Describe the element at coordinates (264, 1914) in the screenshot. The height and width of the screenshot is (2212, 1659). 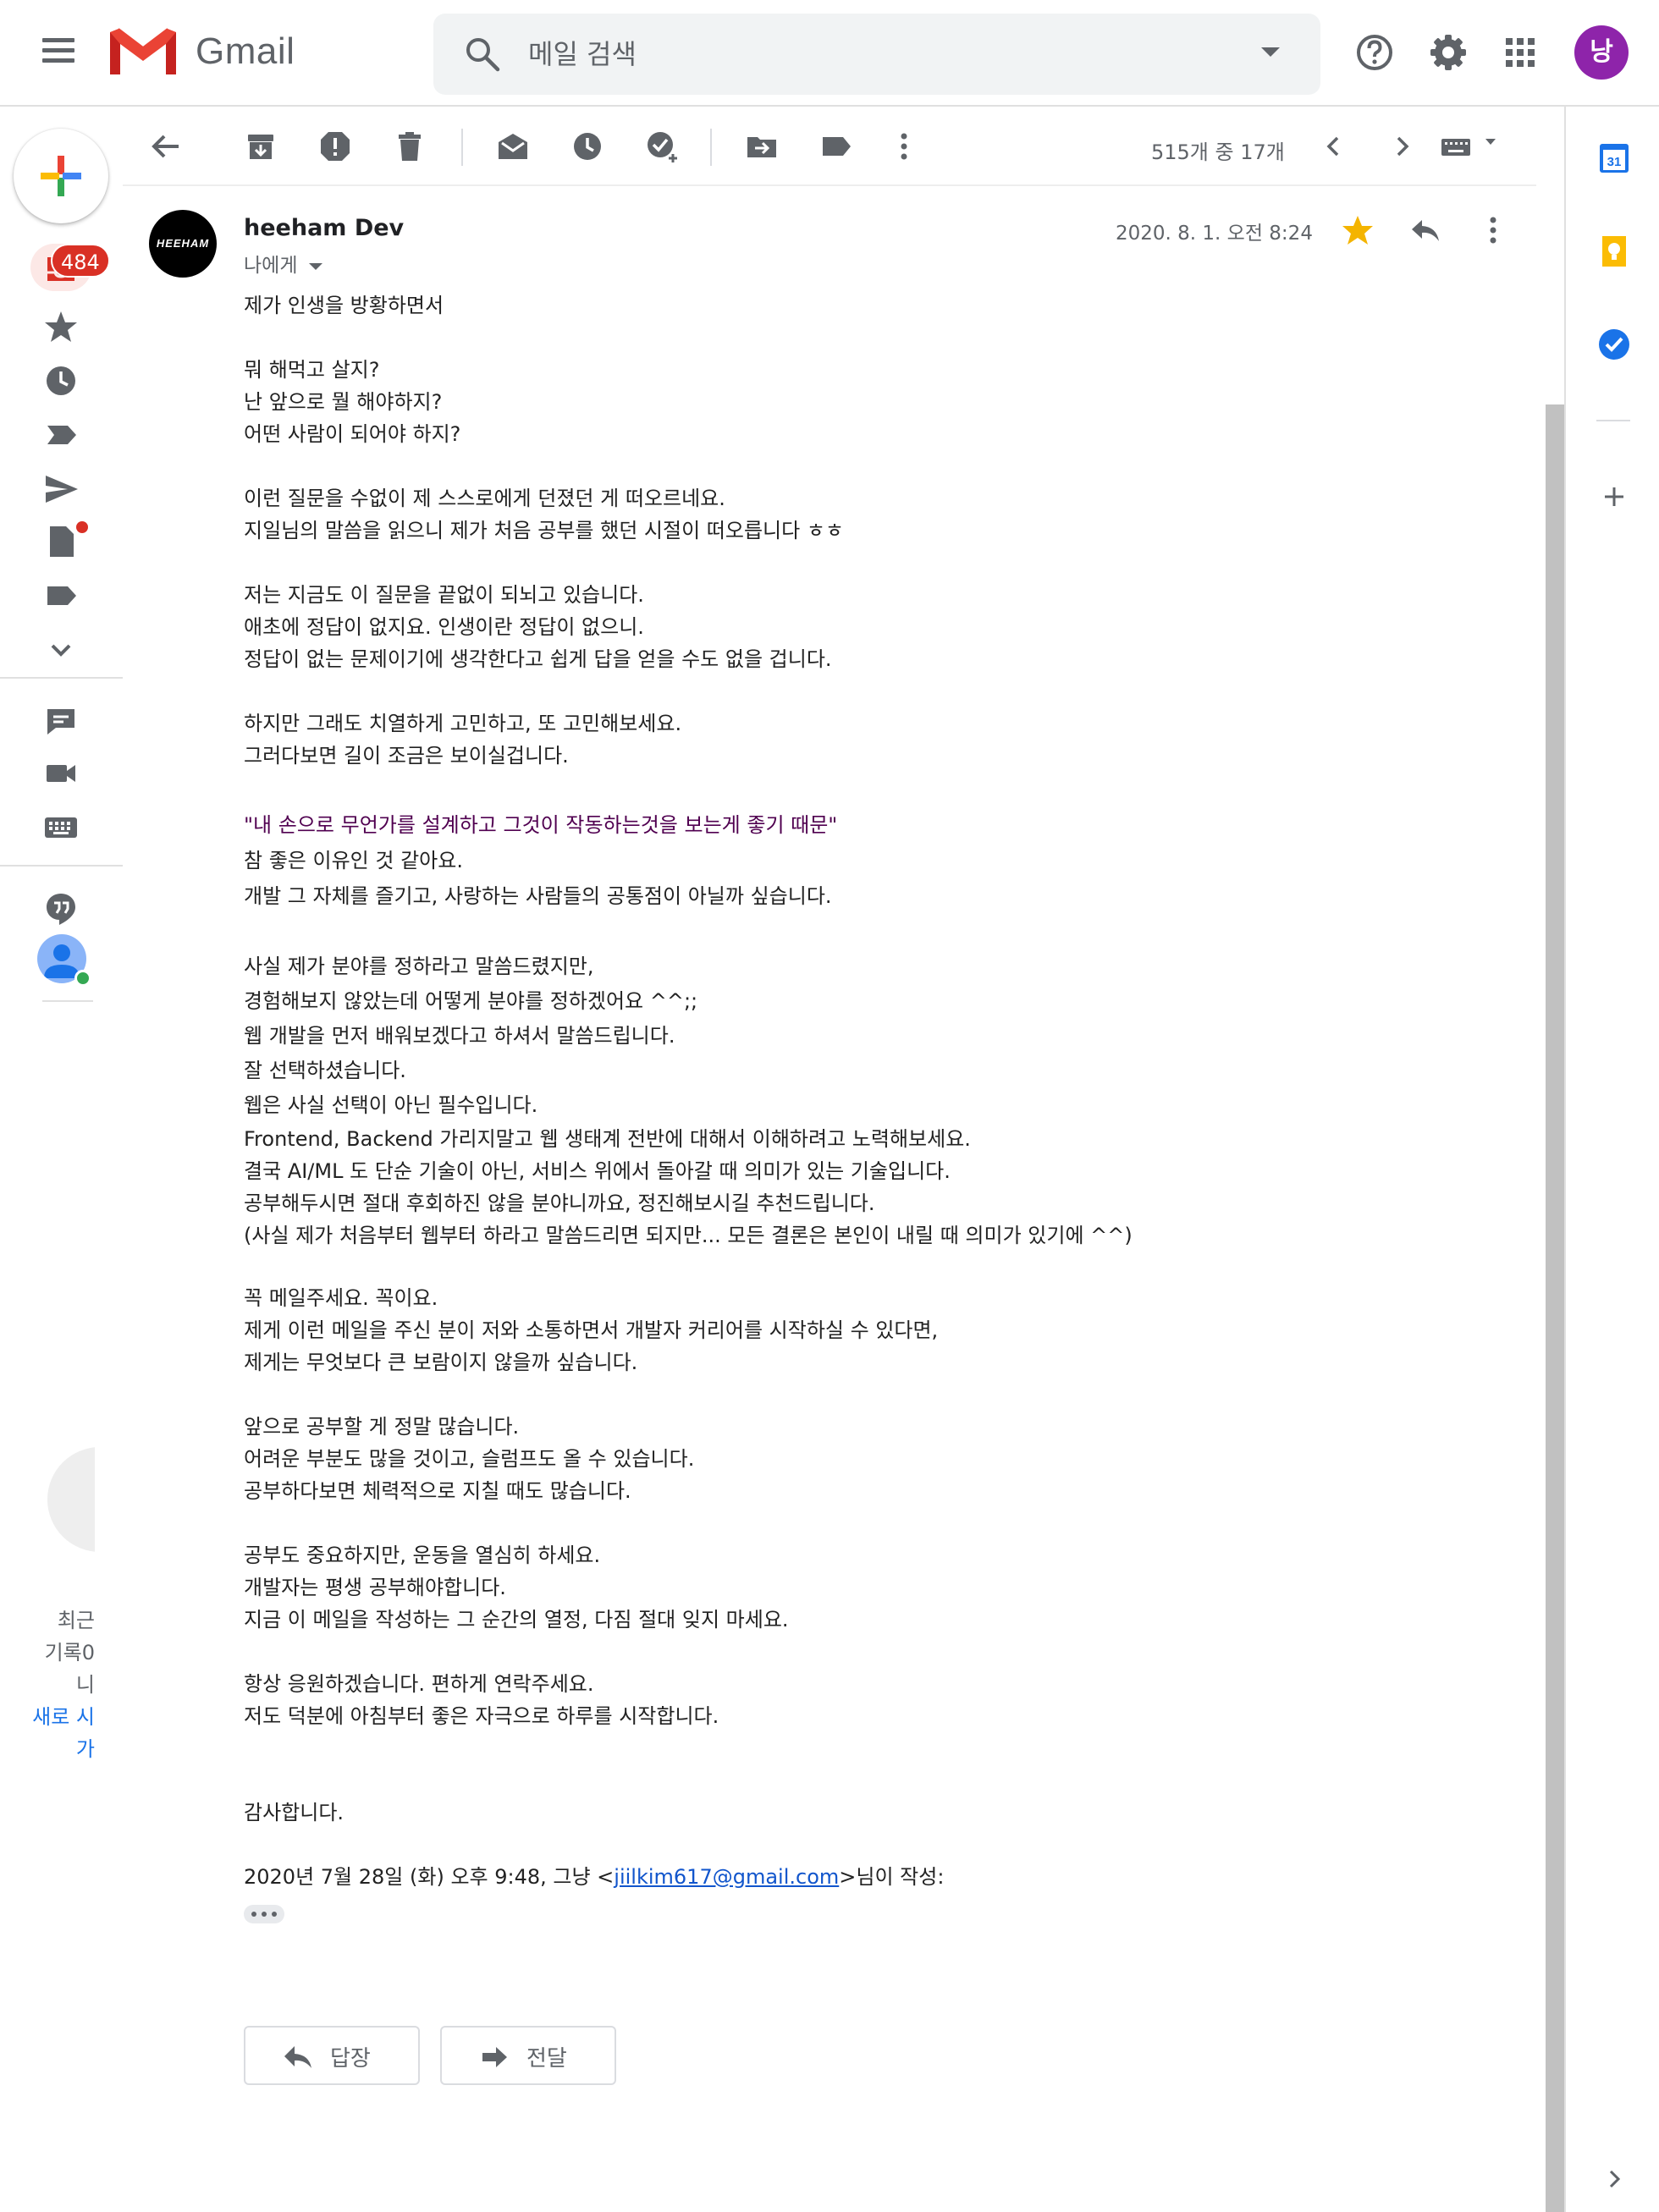
I see `show-trimmed-content-button` at that location.